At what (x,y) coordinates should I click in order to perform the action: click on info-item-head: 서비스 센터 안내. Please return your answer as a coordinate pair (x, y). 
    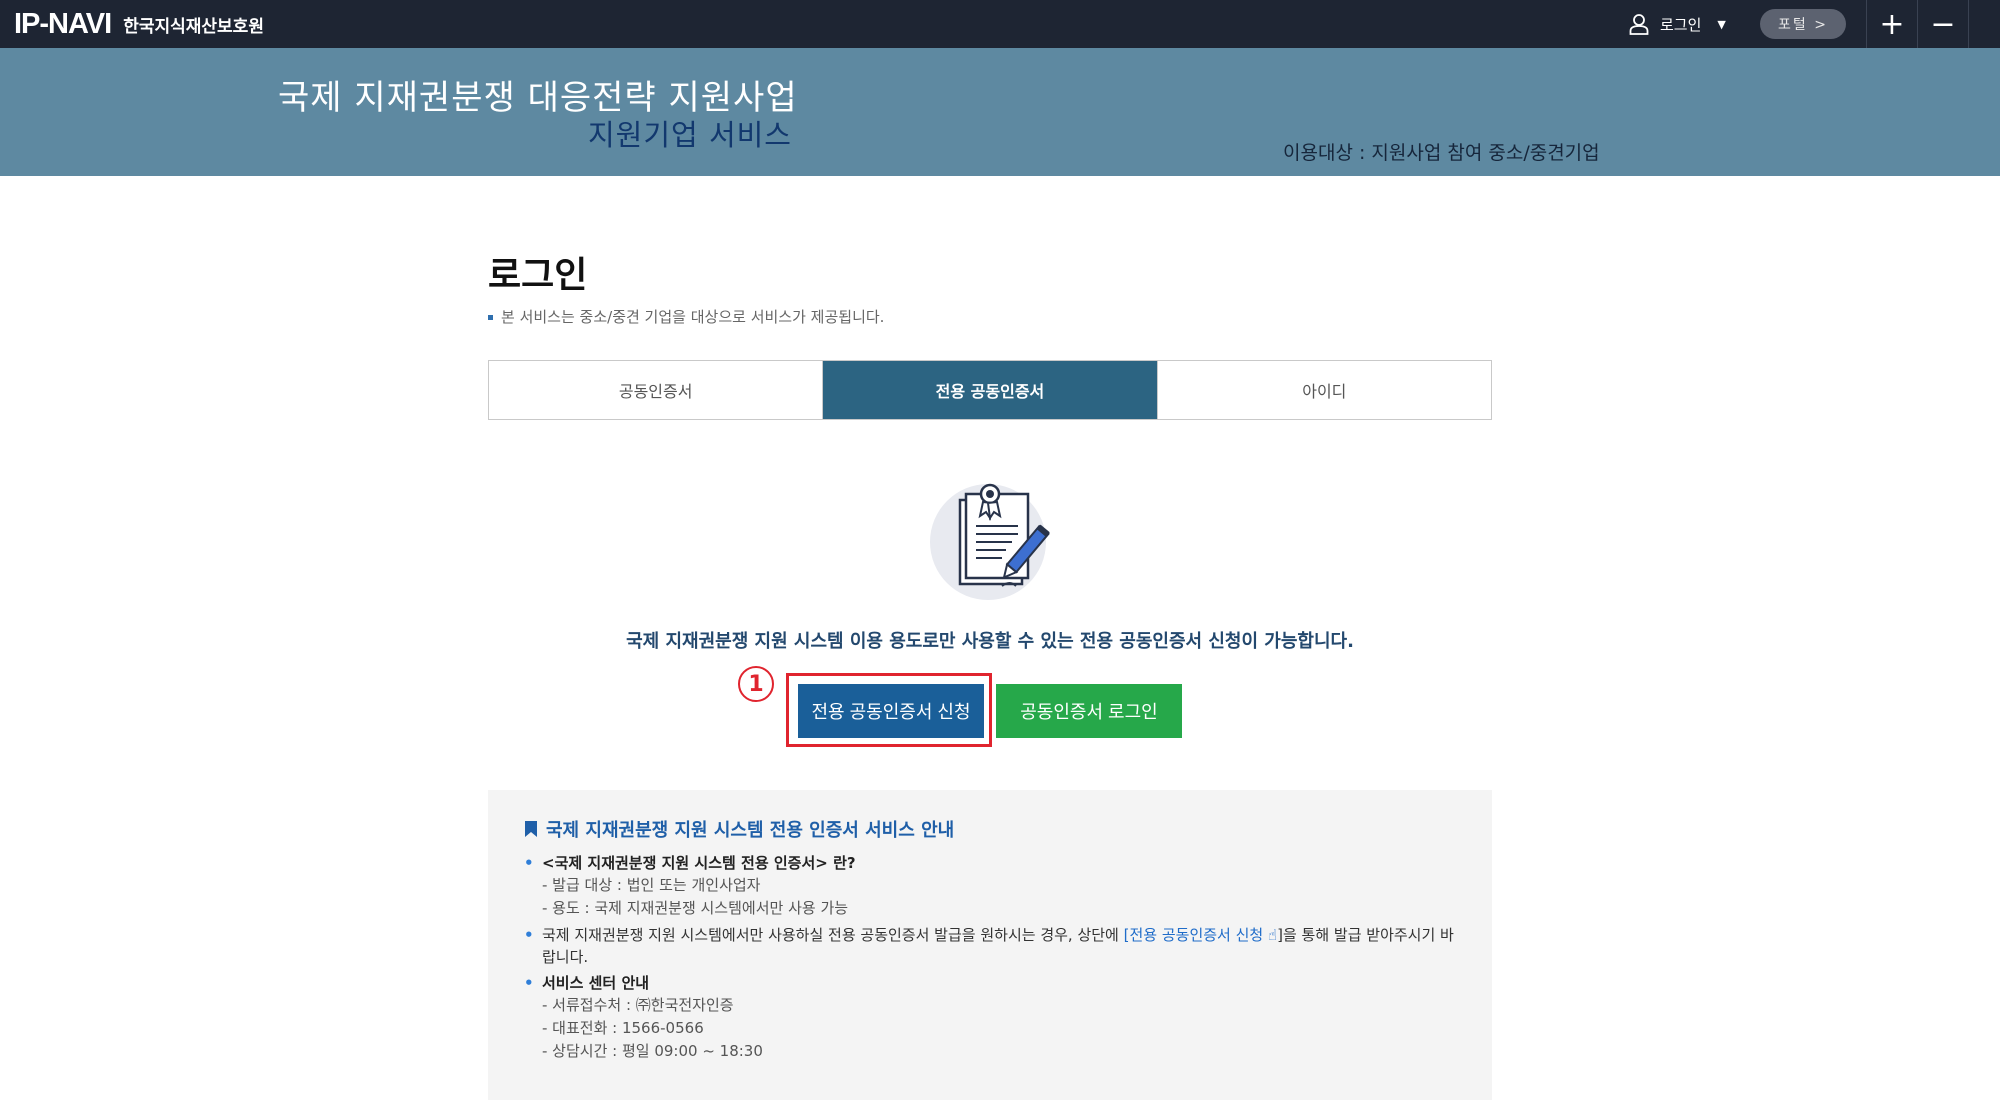
    Looking at the image, I should click on (596, 983).